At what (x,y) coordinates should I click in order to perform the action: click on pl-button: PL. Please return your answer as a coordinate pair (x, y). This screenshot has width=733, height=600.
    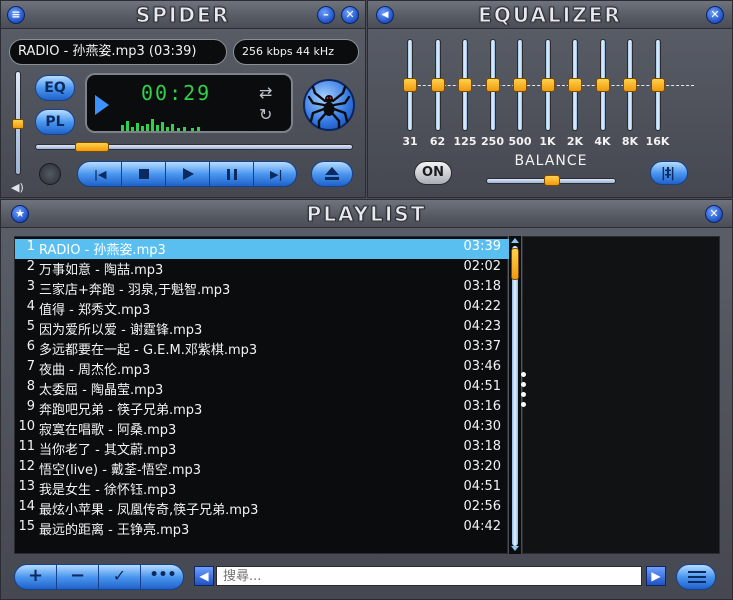
    Looking at the image, I should click on (55, 122).